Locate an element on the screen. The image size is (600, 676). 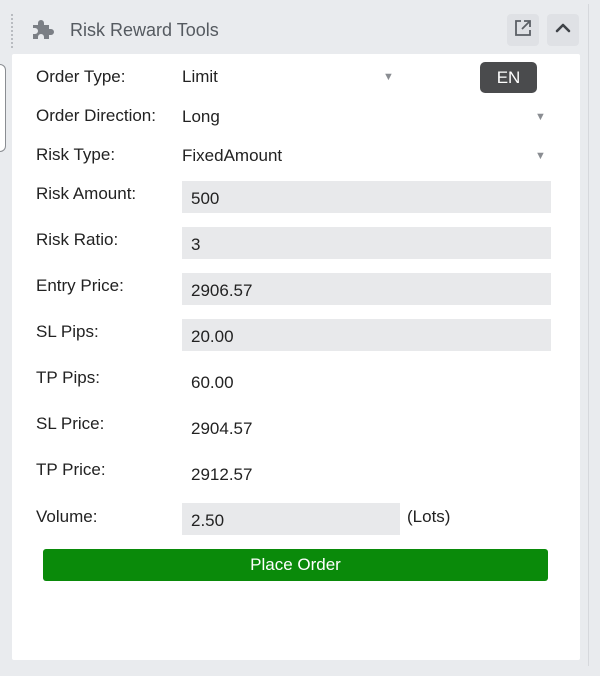
risk-type-value: FixedAmount is located at coordinates (232, 155).